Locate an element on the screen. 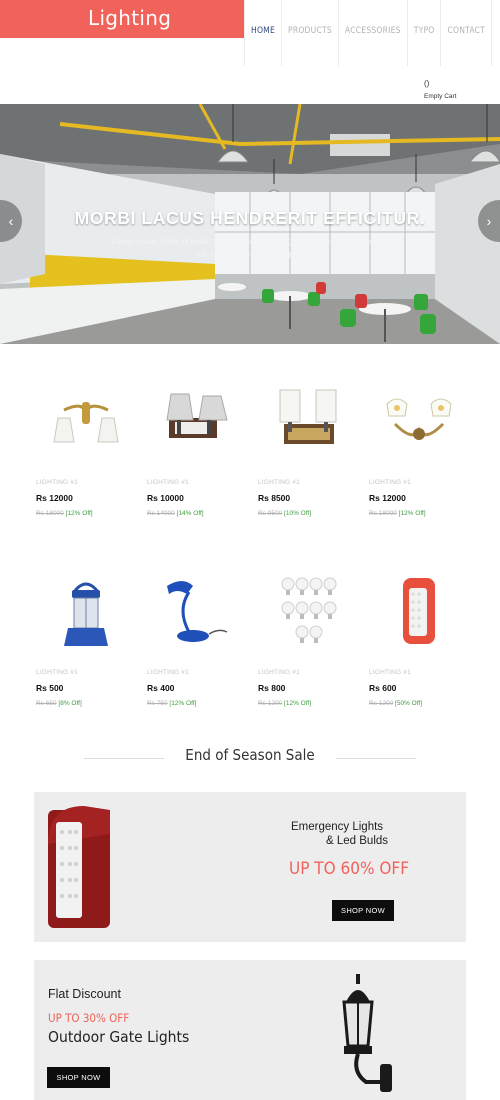 Image resolution: width=500 pixels, height=1100 pixels. product-price: Rs 400 is located at coordinates (161, 688).